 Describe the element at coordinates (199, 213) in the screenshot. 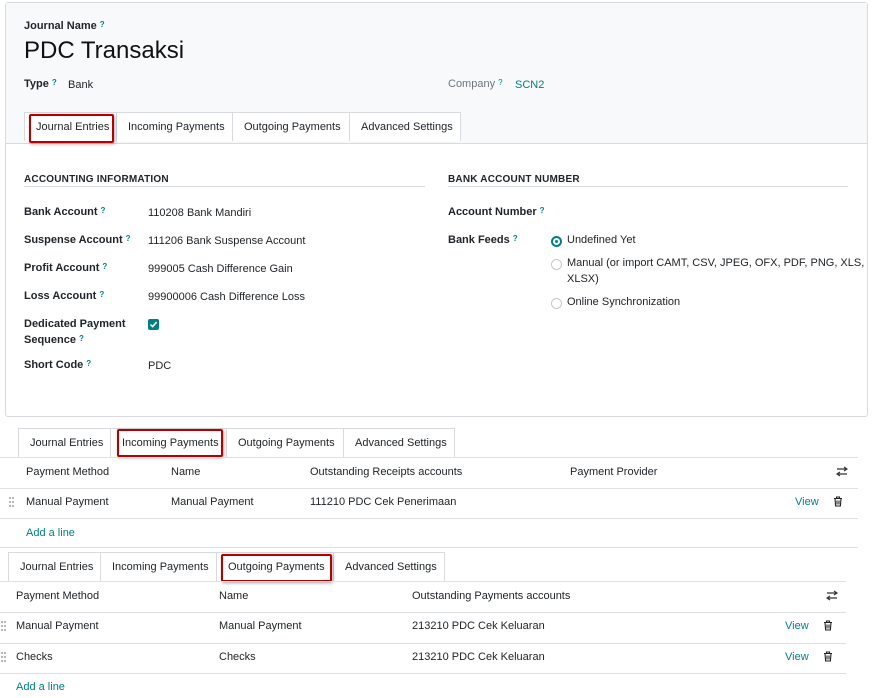

I see `bank-account-value: 110208 Bank Mandiri` at that location.